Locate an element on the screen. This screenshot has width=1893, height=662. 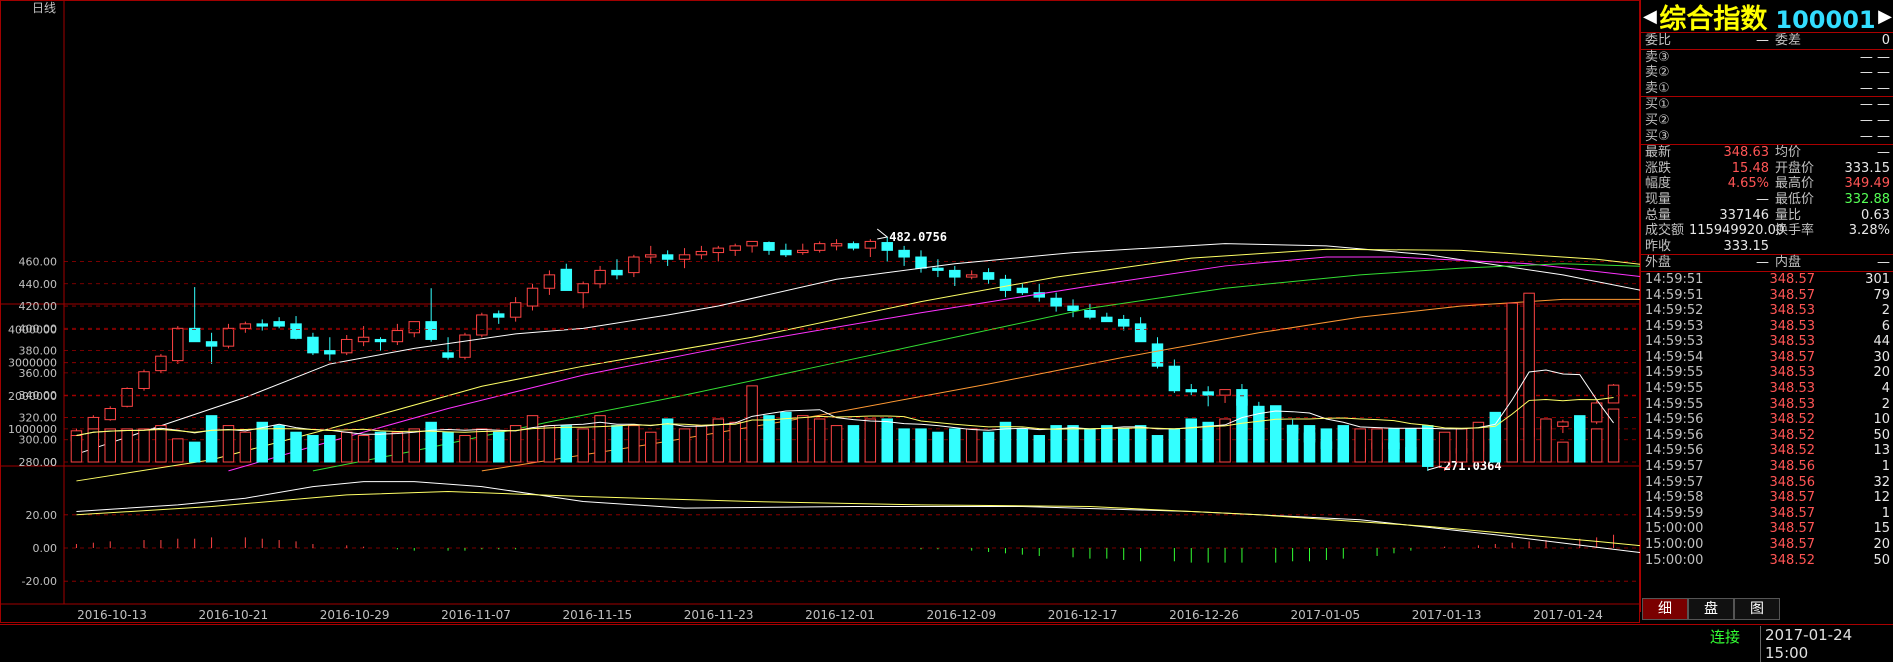
tab-book: 盘 is located at coordinates (1711, 609).